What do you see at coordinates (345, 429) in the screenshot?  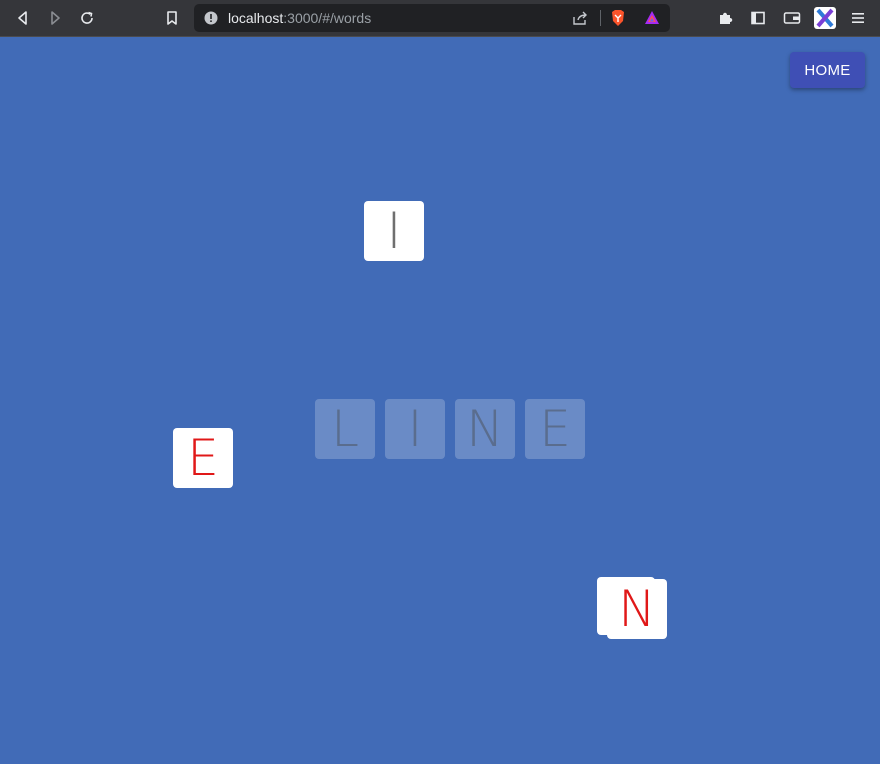 I see `word-slot-1: L` at bounding box center [345, 429].